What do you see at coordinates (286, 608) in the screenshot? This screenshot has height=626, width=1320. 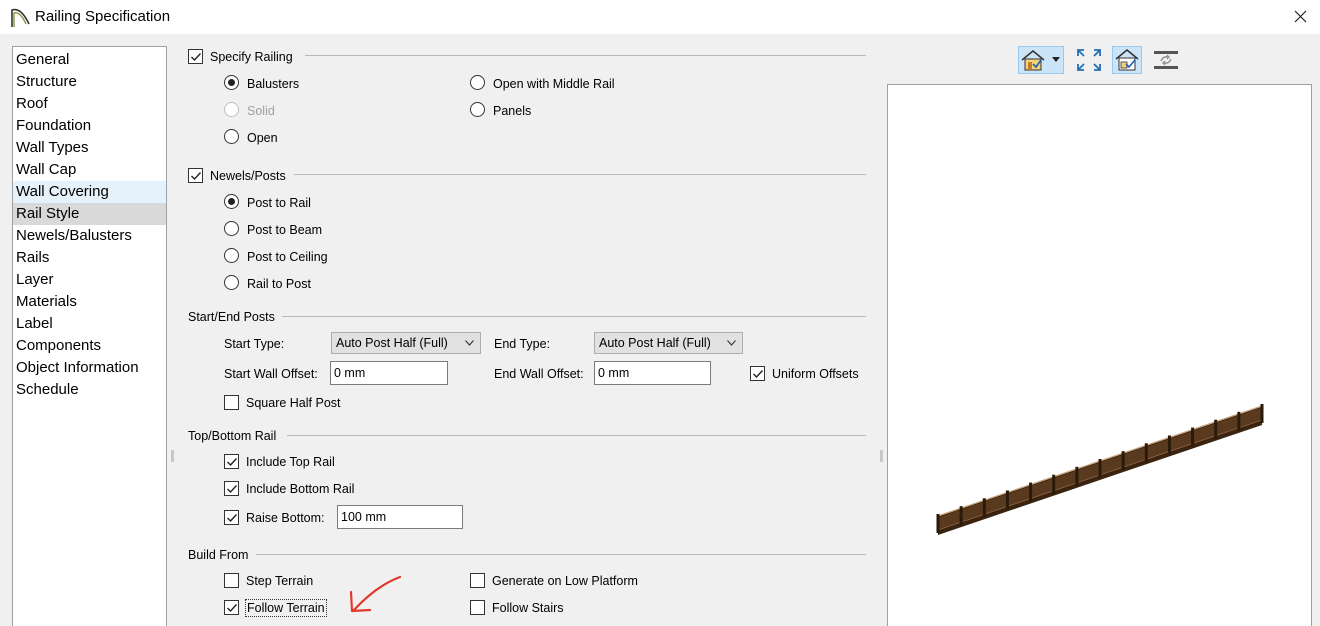 I see `follow-terrain-label: Follow Terrain` at bounding box center [286, 608].